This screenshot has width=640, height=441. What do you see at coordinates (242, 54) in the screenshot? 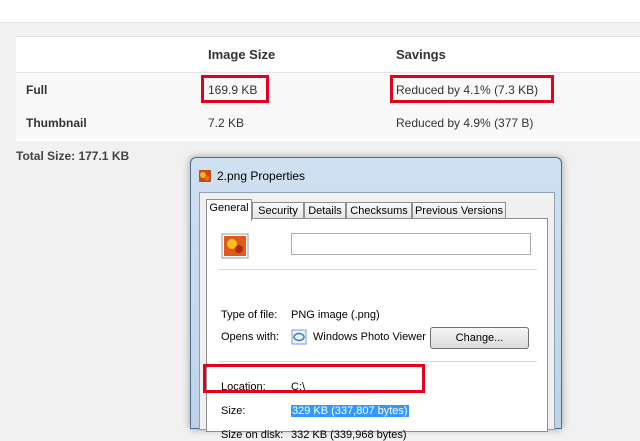
I see `header-image-size: Image Size` at bounding box center [242, 54].